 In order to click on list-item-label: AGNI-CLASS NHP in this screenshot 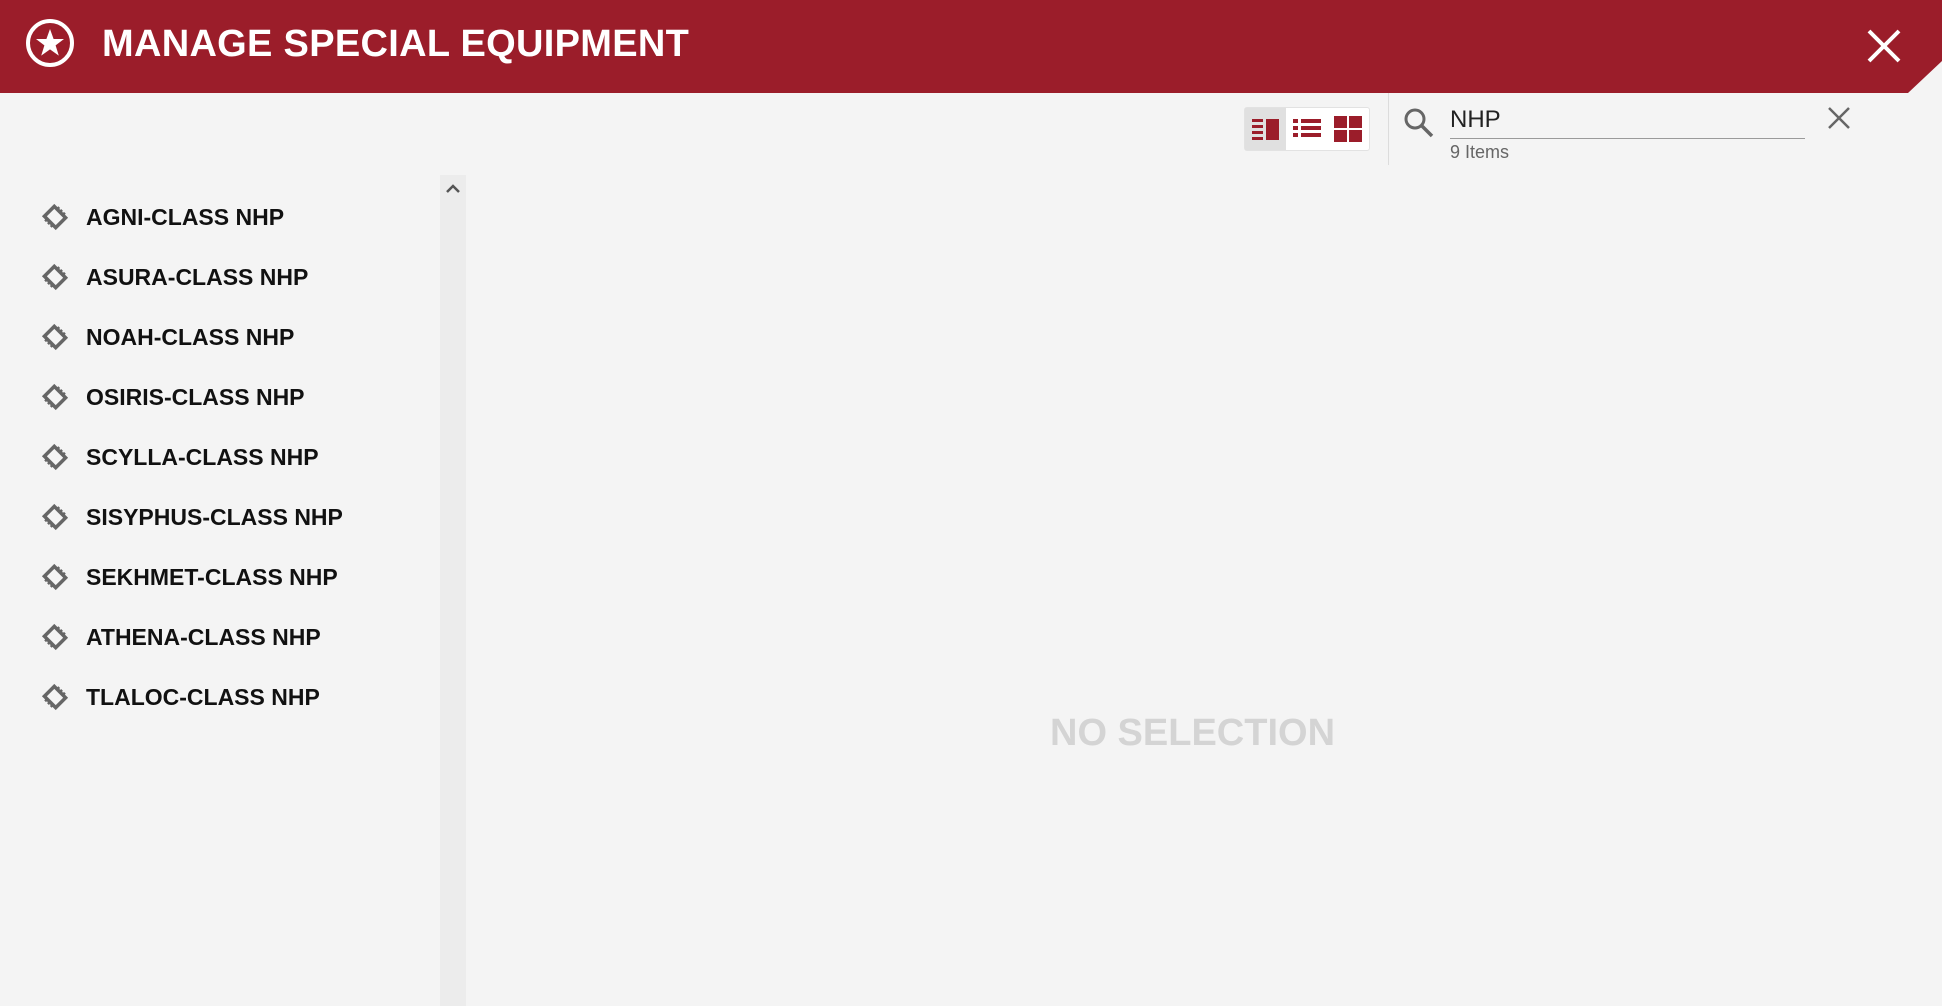, I will do `click(185, 216)`.